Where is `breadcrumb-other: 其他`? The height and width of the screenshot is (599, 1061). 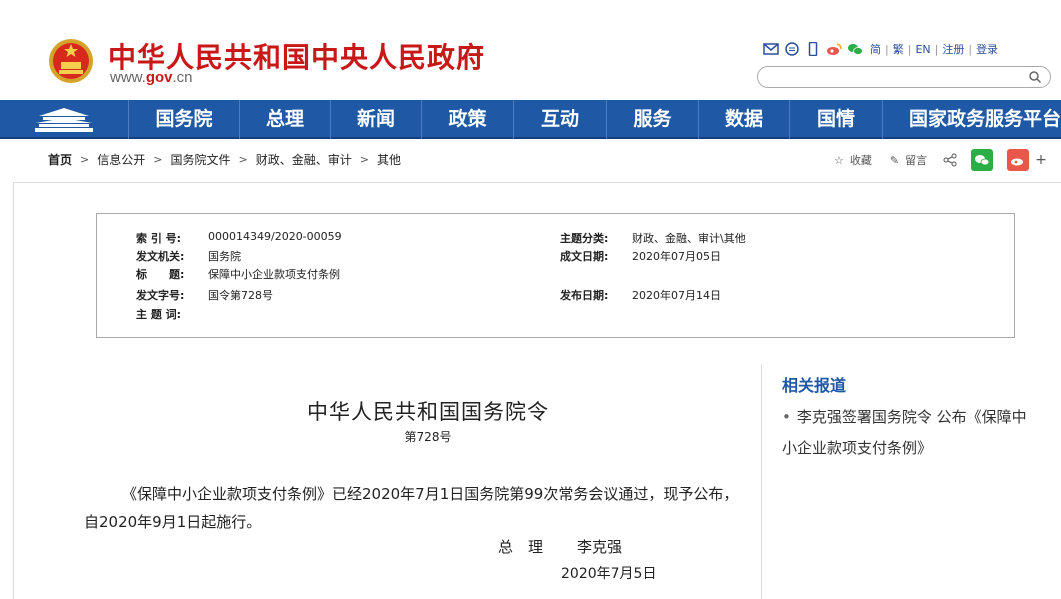 breadcrumb-other: 其他 is located at coordinates (389, 159).